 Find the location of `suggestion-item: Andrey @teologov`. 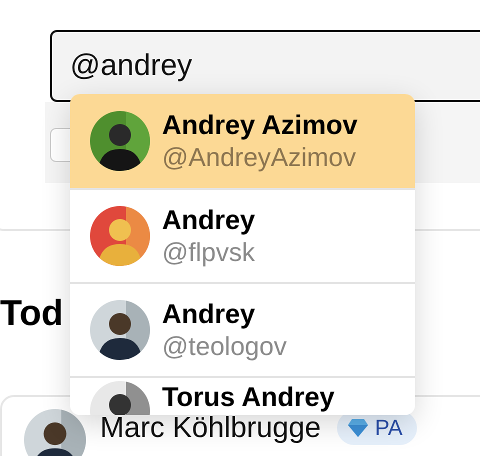

suggestion-item: Andrey @teologov is located at coordinates (242, 329).